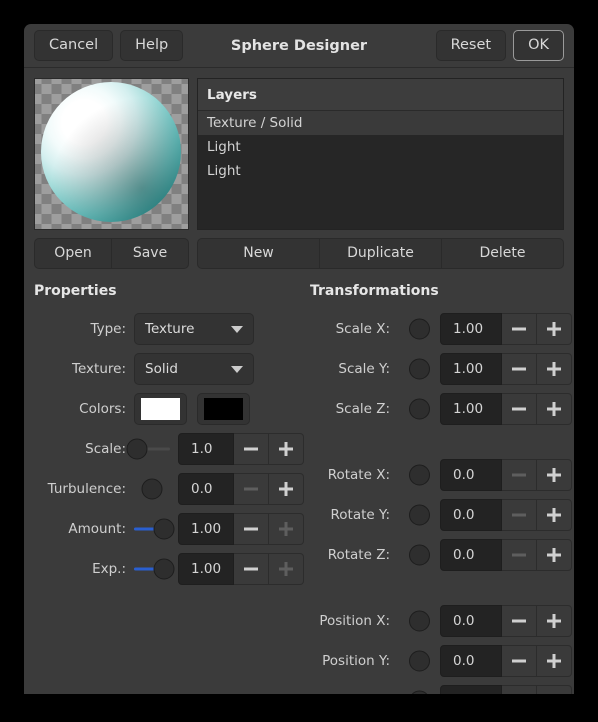 The height and width of the screenshot is (722, 598). I want to click on scale-increment-button, so click(286, 449).